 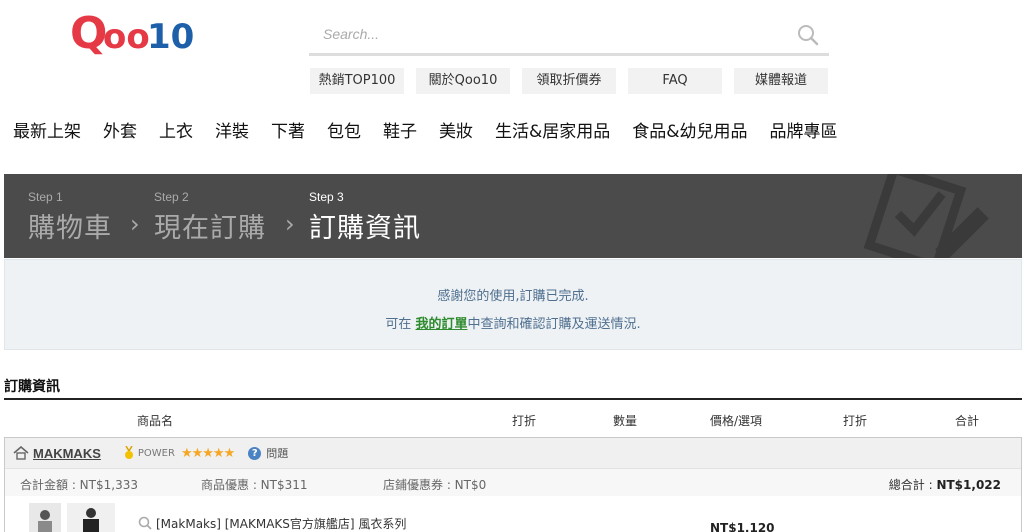 I want to click on my-orders-link: 我的訂單, so click(x=441, y=324).